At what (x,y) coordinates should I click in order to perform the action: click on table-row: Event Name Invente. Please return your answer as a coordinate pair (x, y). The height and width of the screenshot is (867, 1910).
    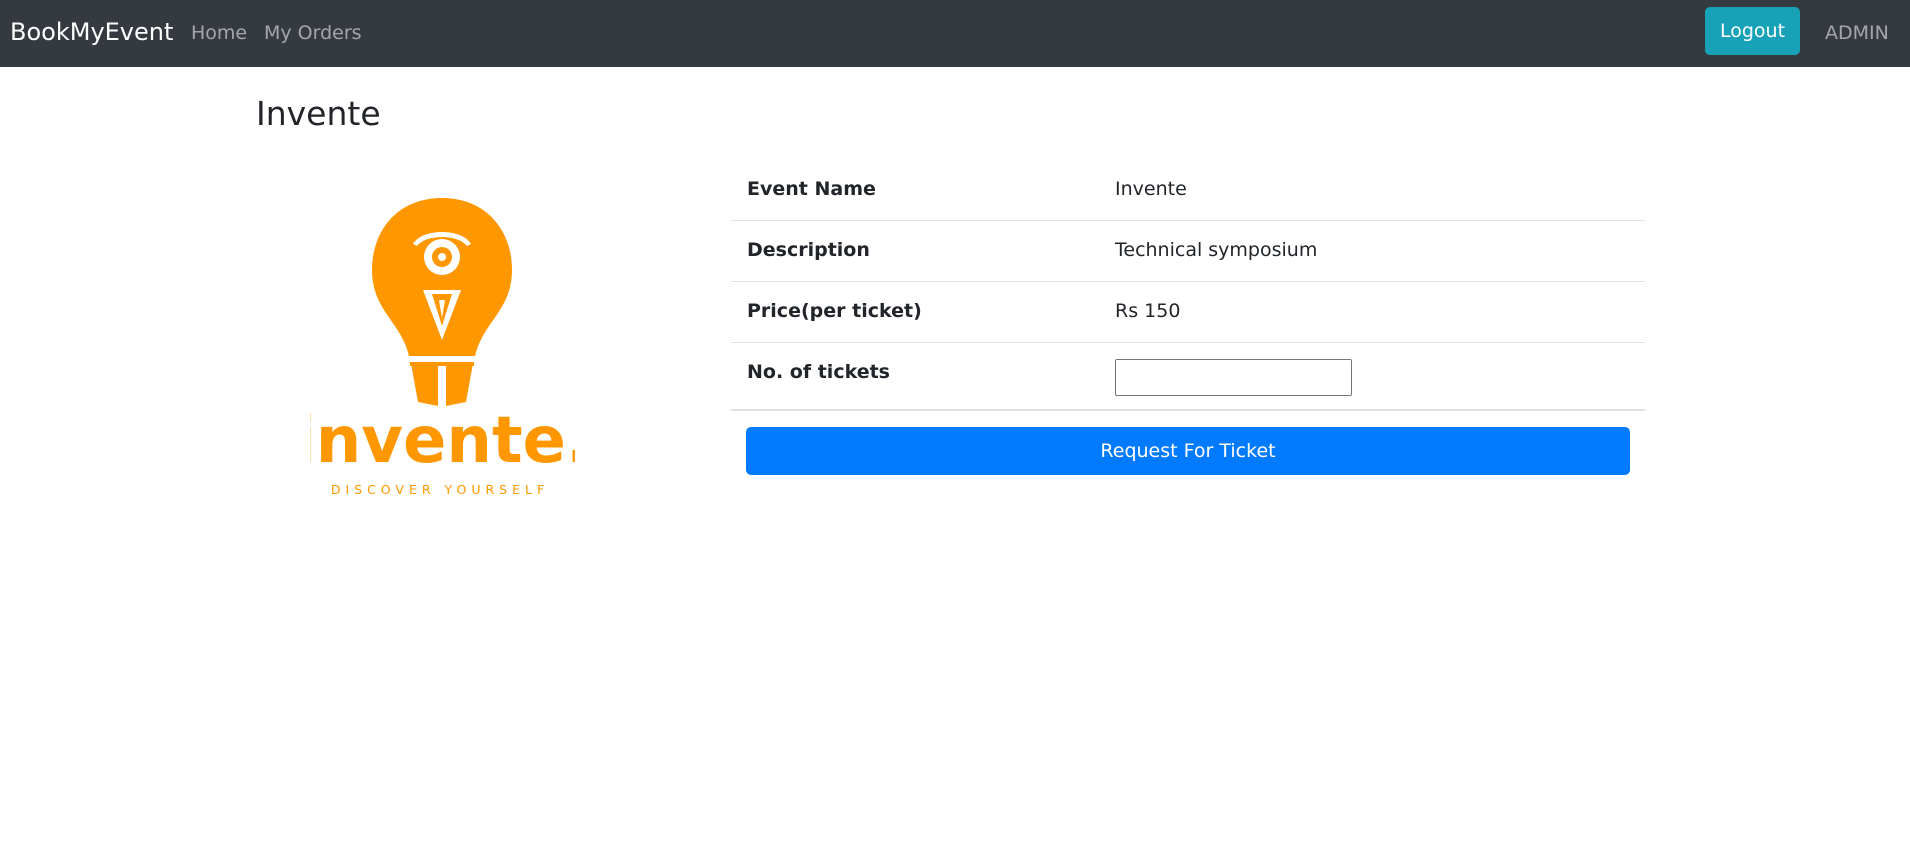
    Looking at the image, I should click on (1188, 190).